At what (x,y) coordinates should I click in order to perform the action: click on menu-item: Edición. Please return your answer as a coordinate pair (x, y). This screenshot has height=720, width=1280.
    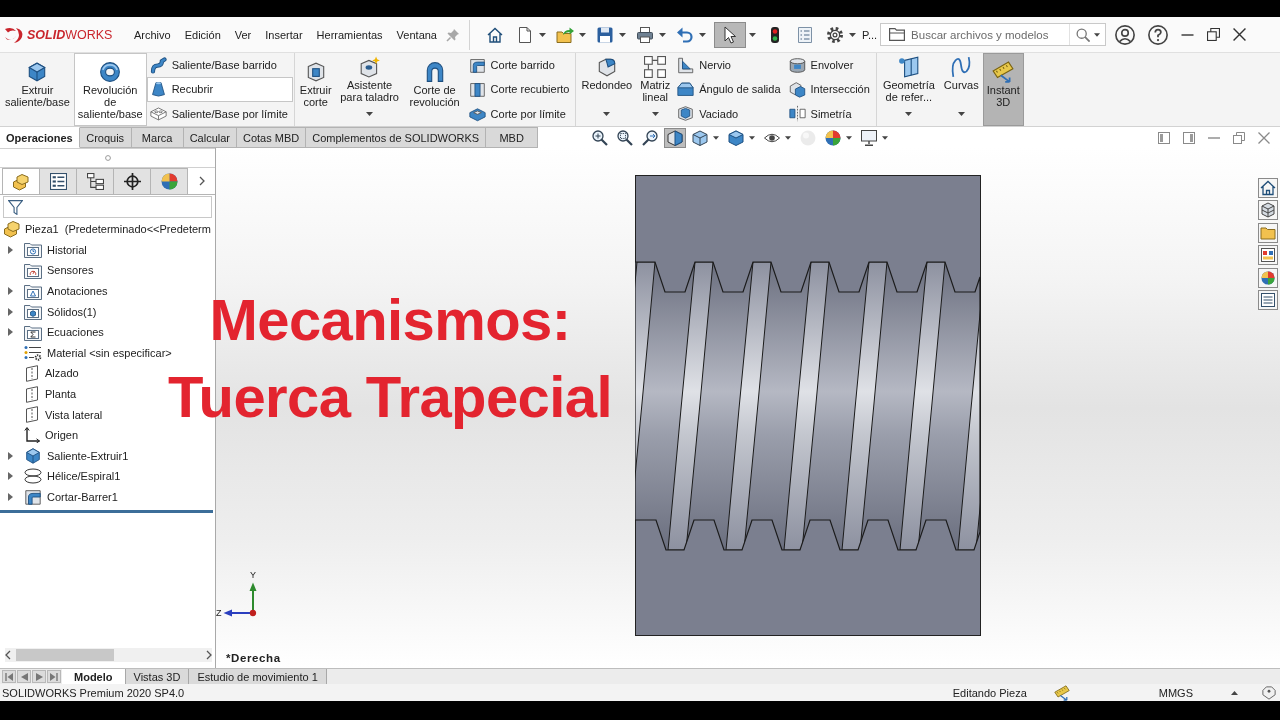
    Looking at the image, I should click on (202, 34).